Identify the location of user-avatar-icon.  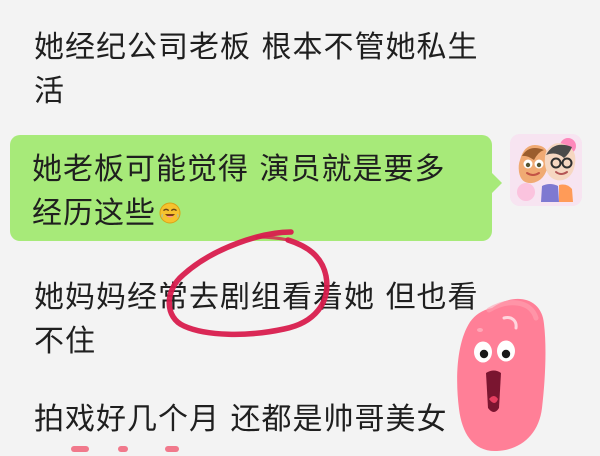
(546, 170).